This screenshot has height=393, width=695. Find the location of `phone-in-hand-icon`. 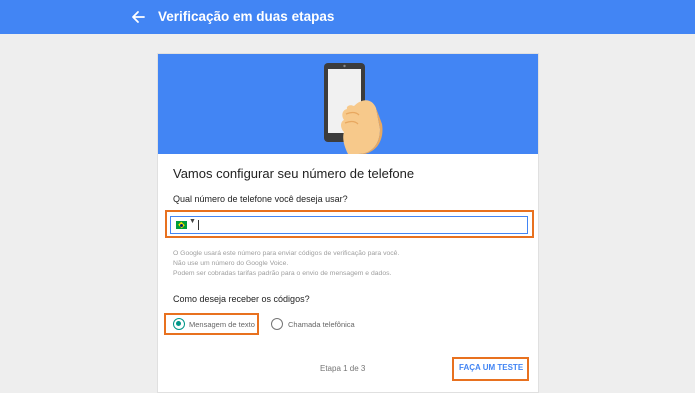

phone-in-hand-icon is located at coordinates (353, 108).